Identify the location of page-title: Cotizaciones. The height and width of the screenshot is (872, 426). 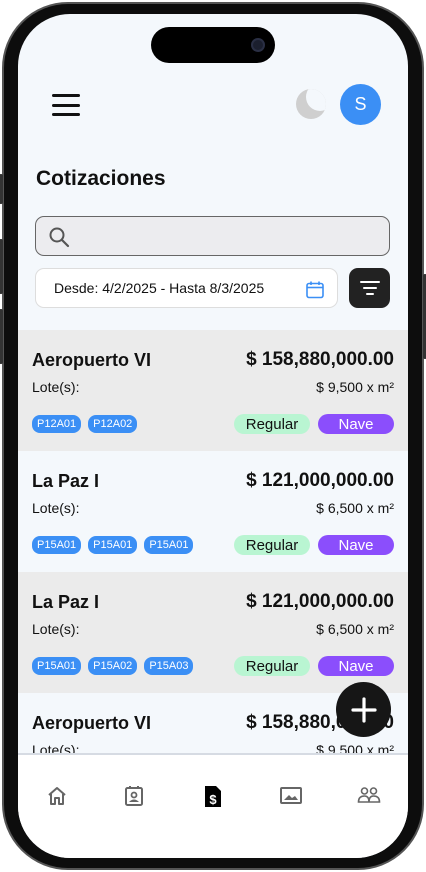
(101, 178).